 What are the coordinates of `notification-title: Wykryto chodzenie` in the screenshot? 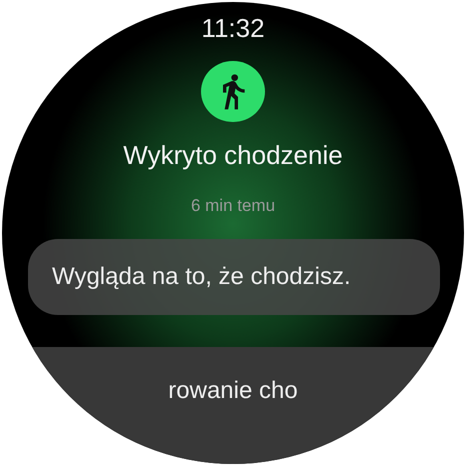 It's located at (233, 155).